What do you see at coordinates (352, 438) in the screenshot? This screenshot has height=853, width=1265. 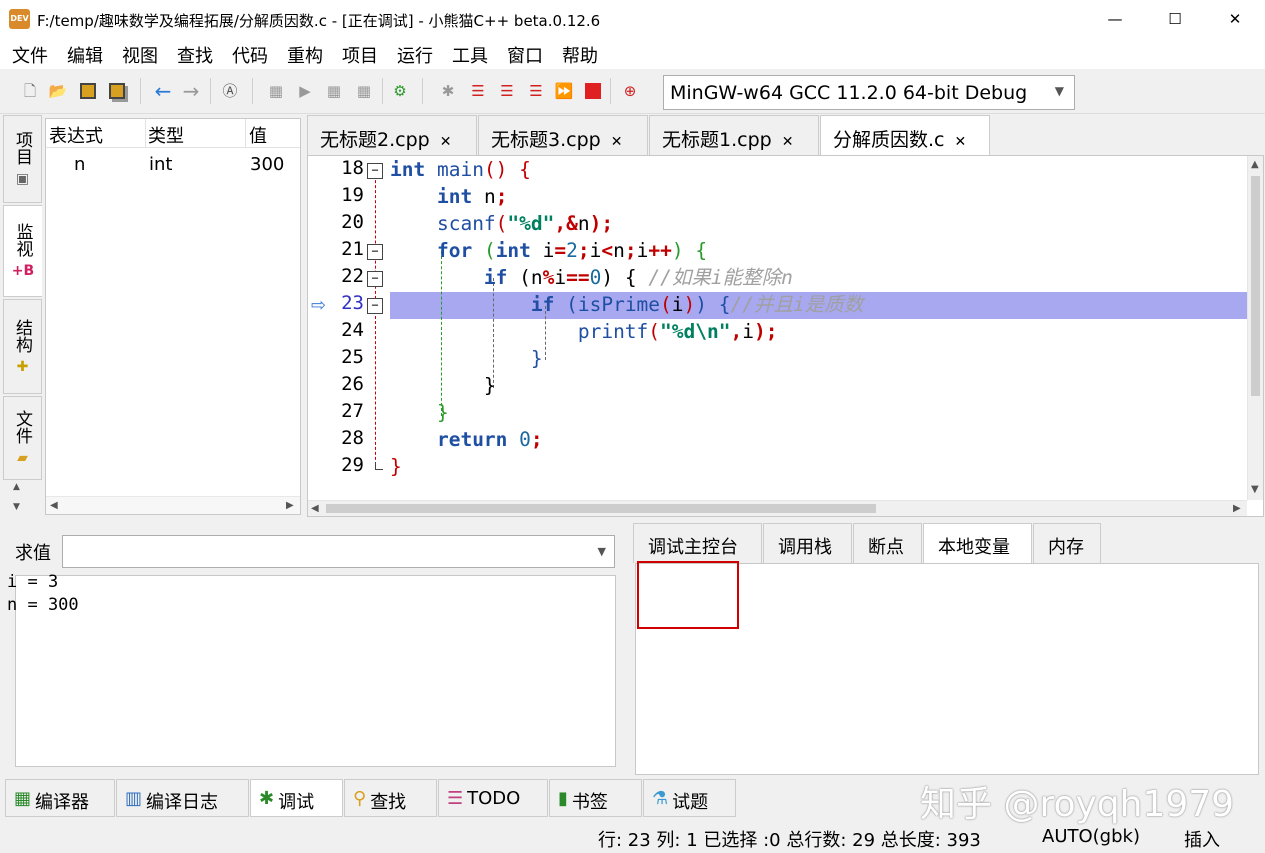 I see `line-number: 28` at bounding box center [352, 438].